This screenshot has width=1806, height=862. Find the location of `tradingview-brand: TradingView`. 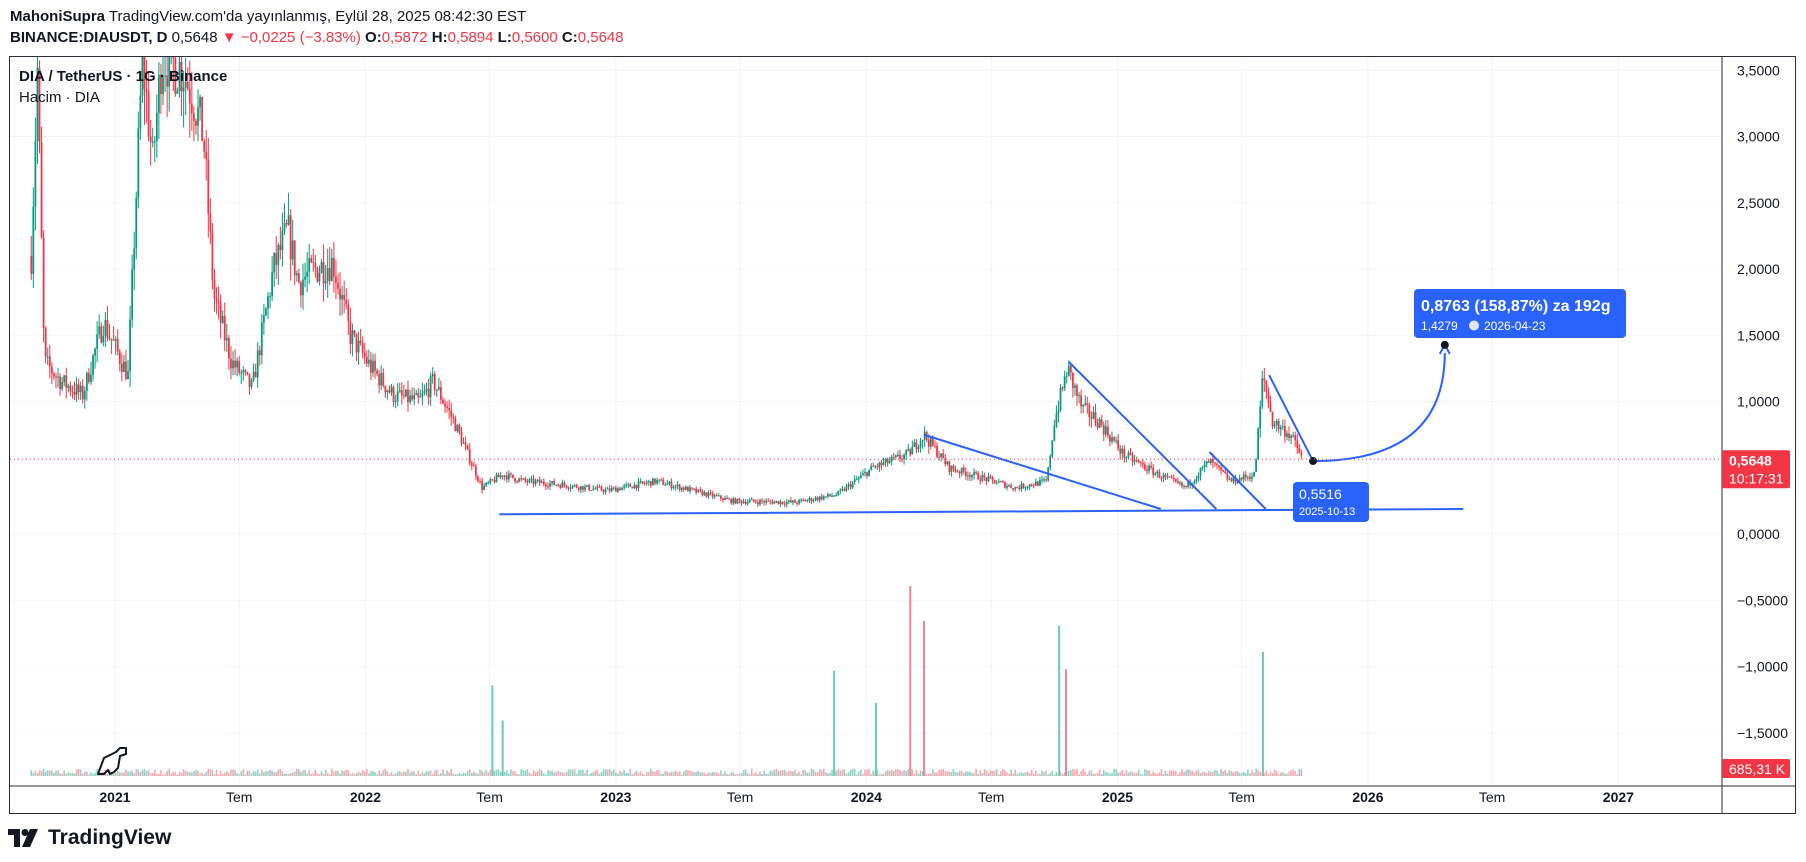

tradingview-brand: TradingView is located at coordinates (89, 838).